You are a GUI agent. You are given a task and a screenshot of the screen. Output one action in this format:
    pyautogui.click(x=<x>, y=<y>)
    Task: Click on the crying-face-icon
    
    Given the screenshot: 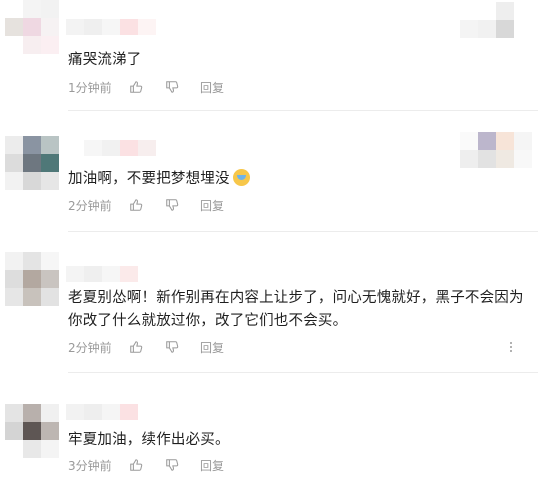 What is the action you would take?
    pyautogui.click(x=241, y=177)
    